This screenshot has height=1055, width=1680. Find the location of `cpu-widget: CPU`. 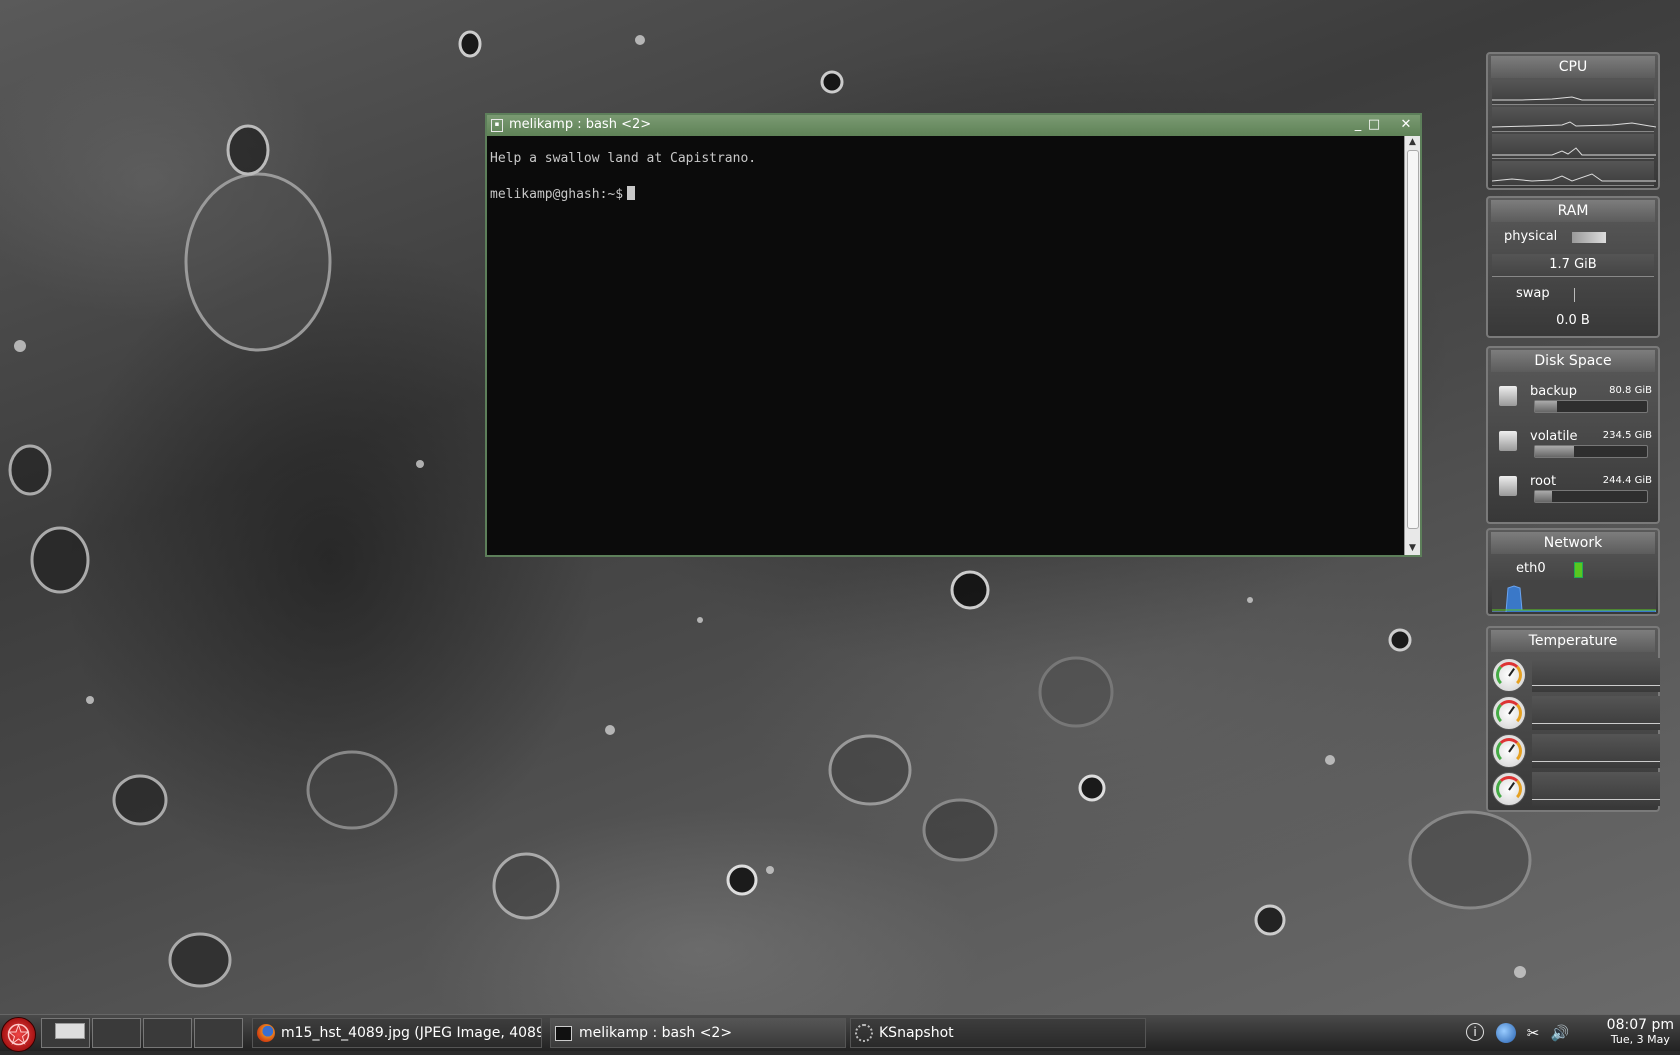

cpu-widget: CPU is located at coordinates (1573, 121).